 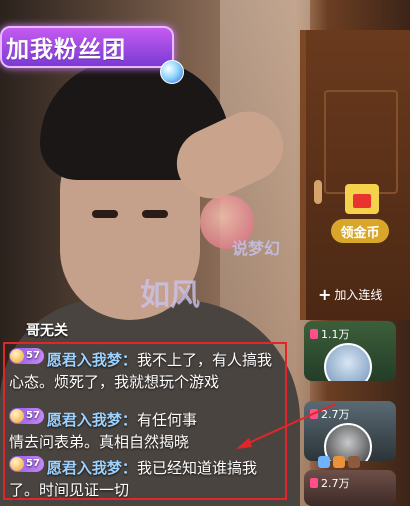 What do you see at coordinates (348, 362) in the screenshot?
I see `viewer-avatar` at bounding box center [348, 362].